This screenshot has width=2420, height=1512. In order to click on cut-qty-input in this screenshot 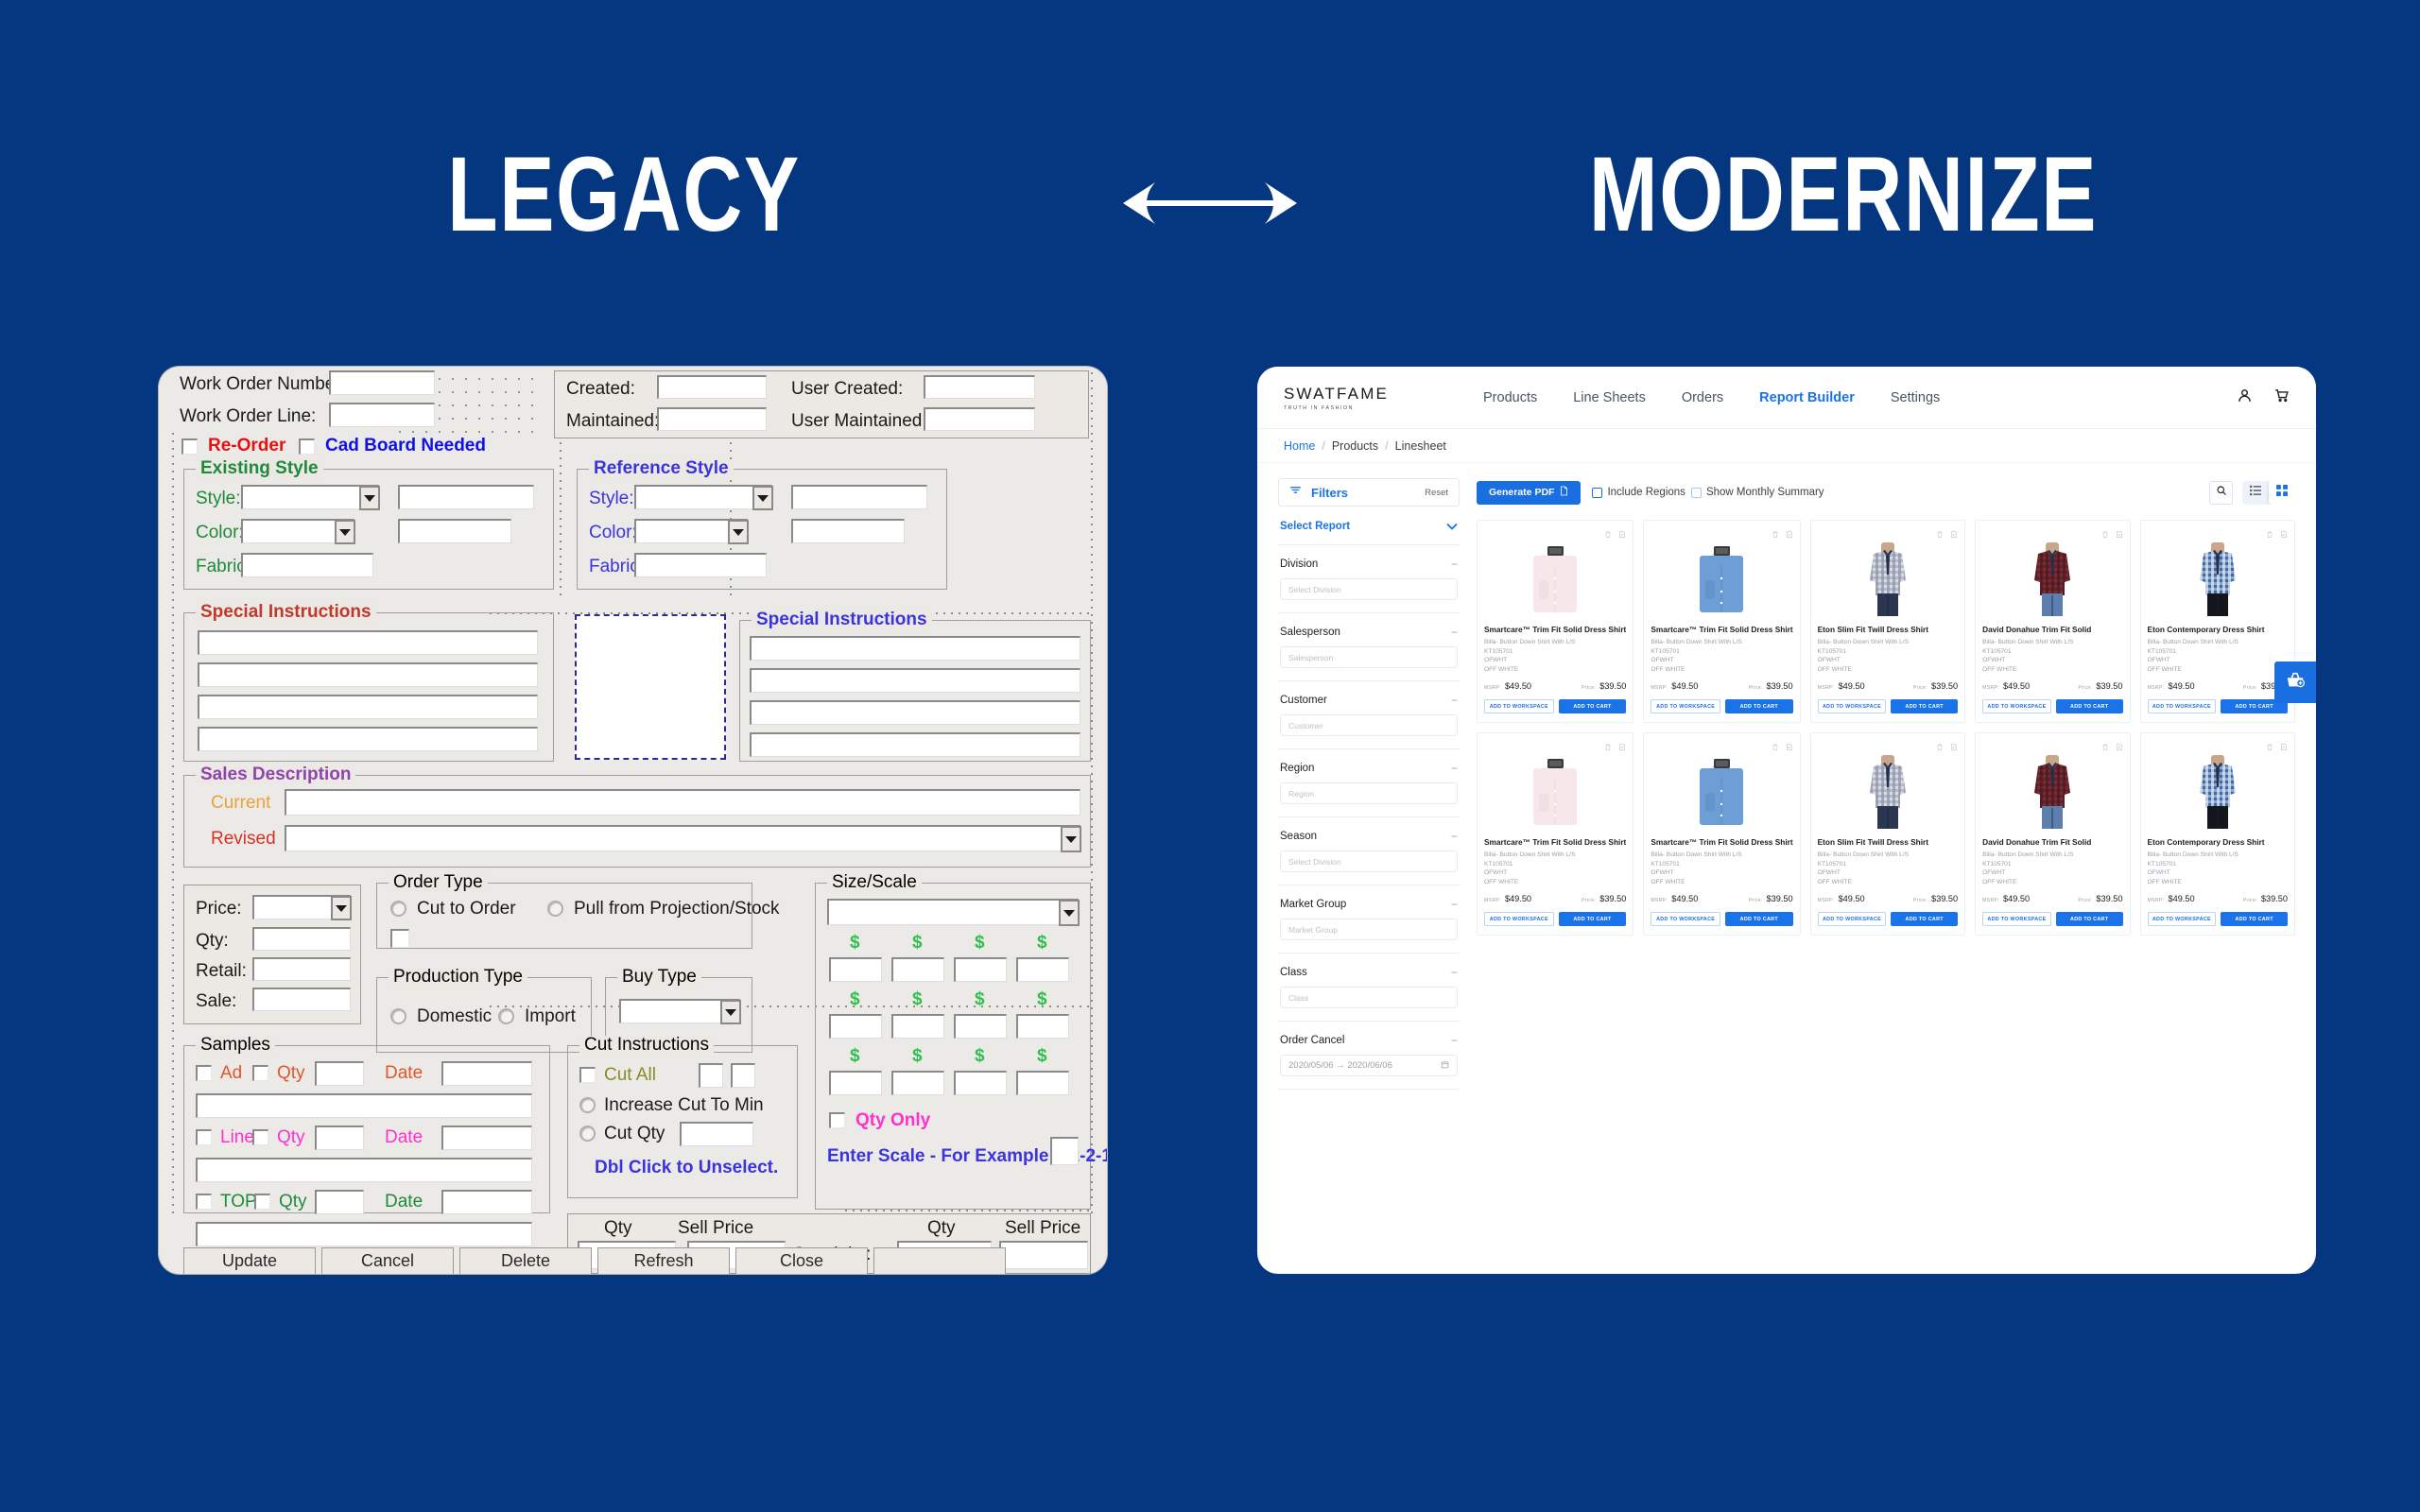, I will do `click(717, 1134)`.